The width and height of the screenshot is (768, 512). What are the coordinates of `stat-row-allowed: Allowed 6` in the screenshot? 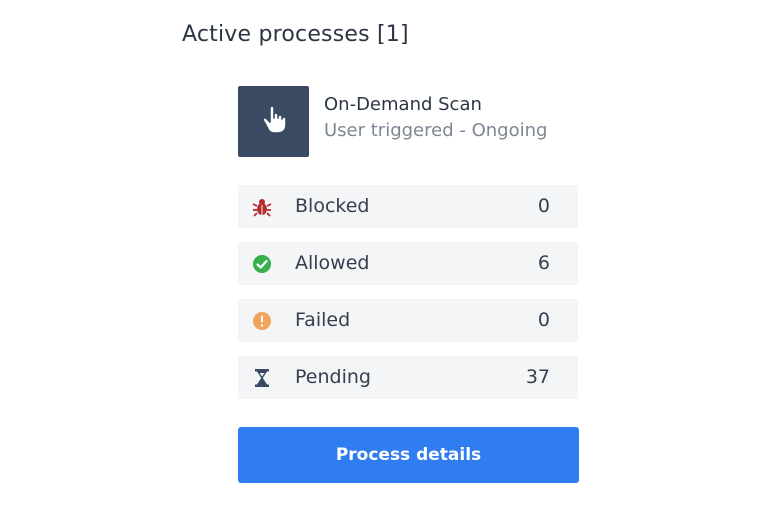 It's located at (408, 263).